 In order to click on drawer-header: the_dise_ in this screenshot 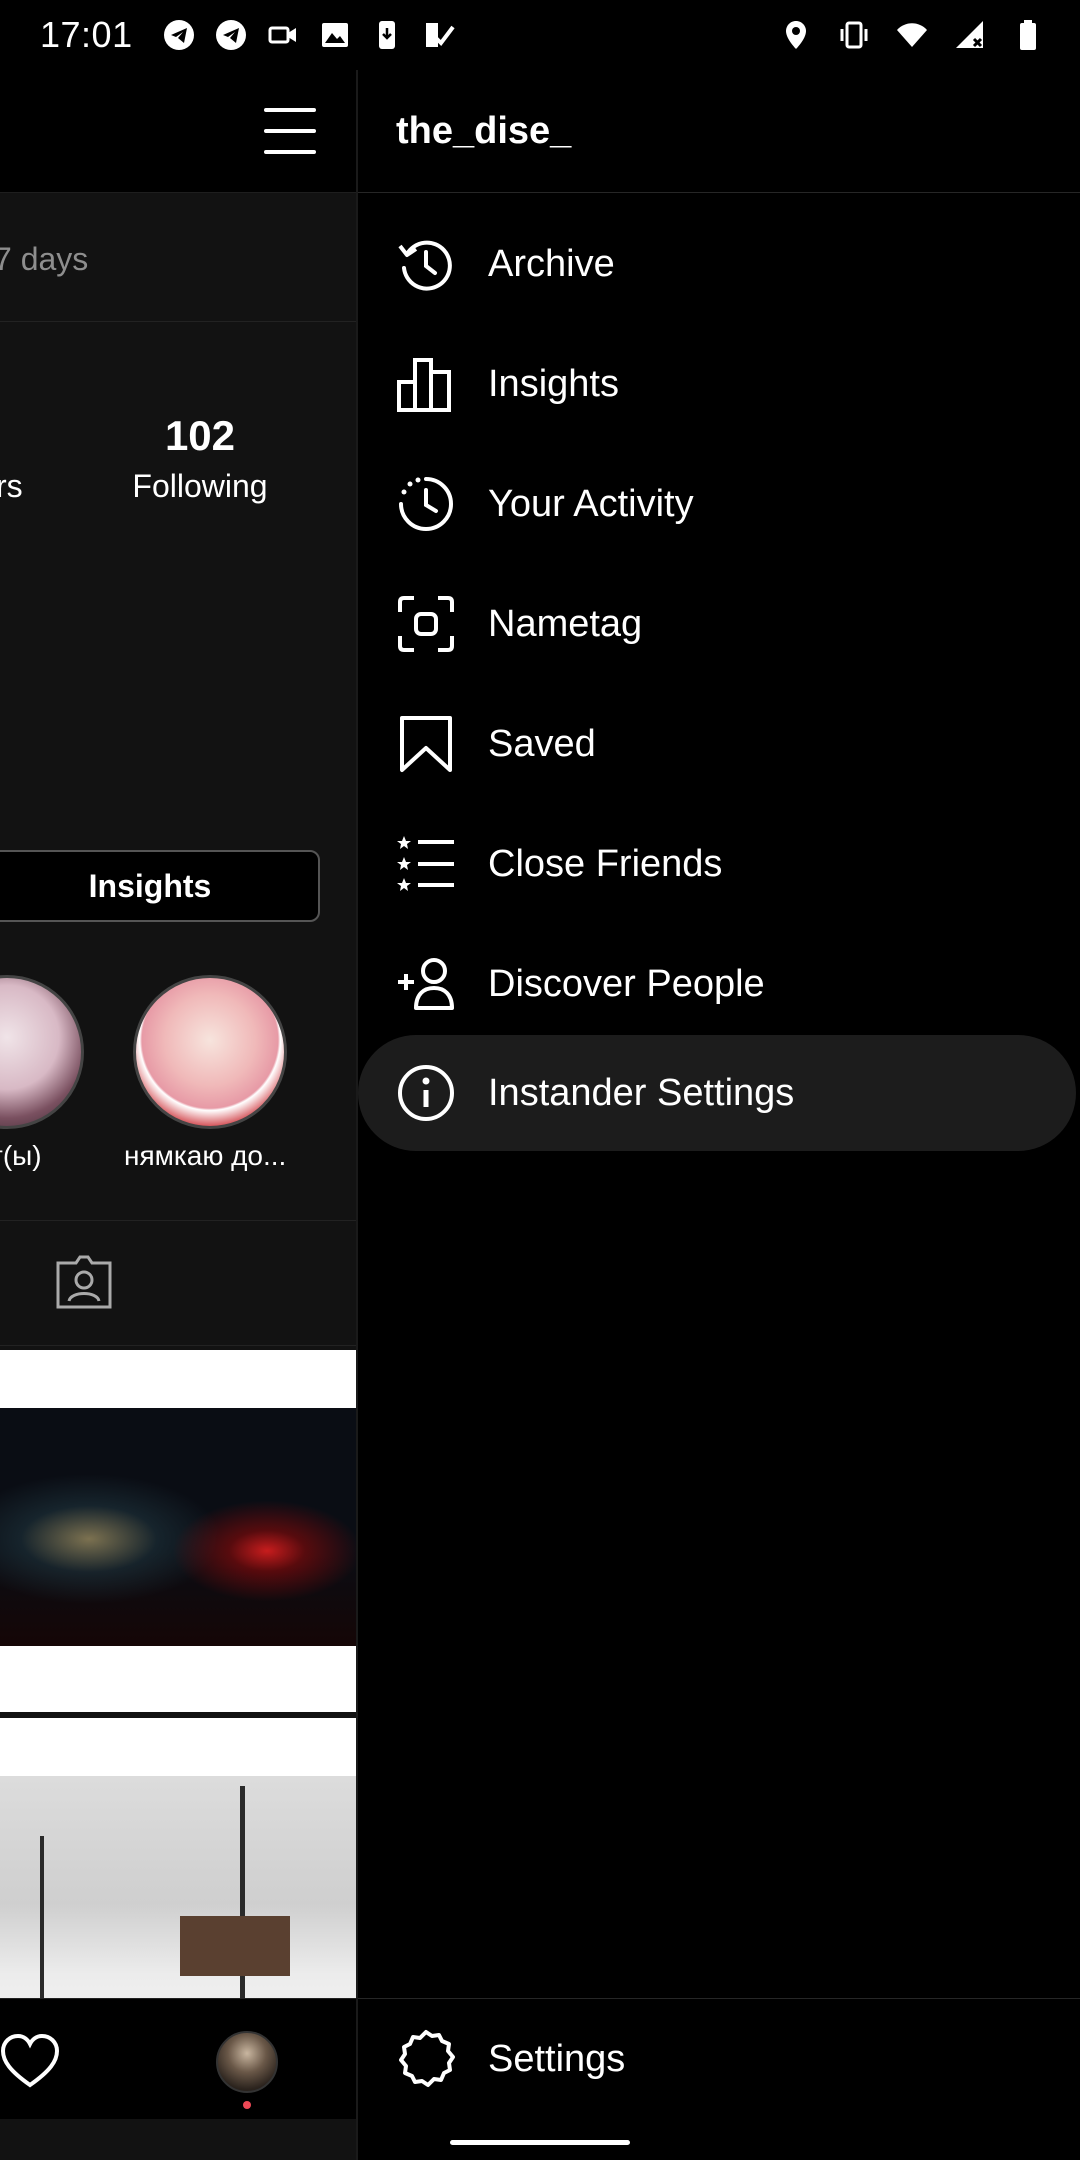, I will do `click(719, 131)`.